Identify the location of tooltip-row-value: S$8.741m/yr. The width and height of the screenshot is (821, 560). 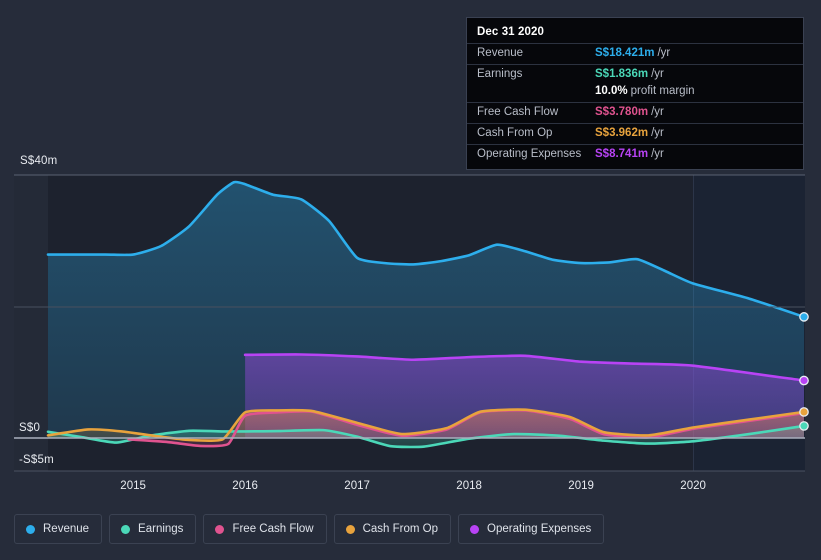
(629, 154).